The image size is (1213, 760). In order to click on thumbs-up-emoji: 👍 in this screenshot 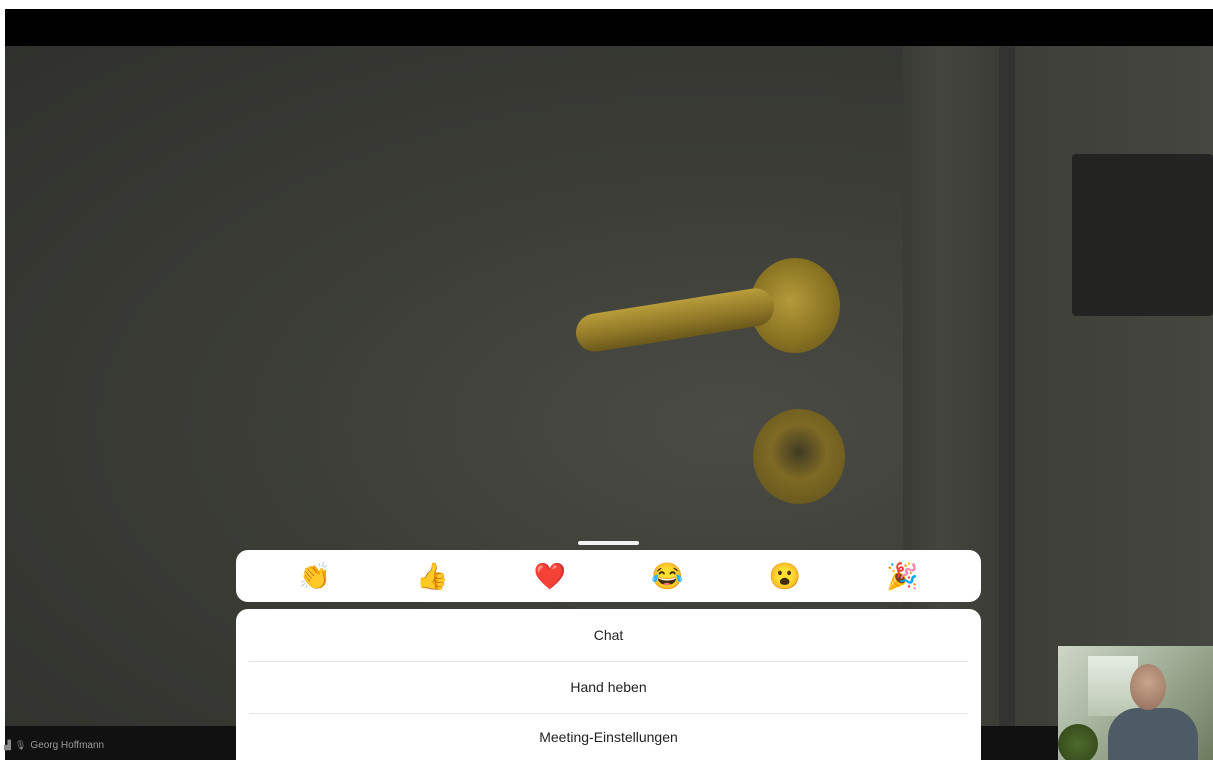, I will do `click(432, 576)`.